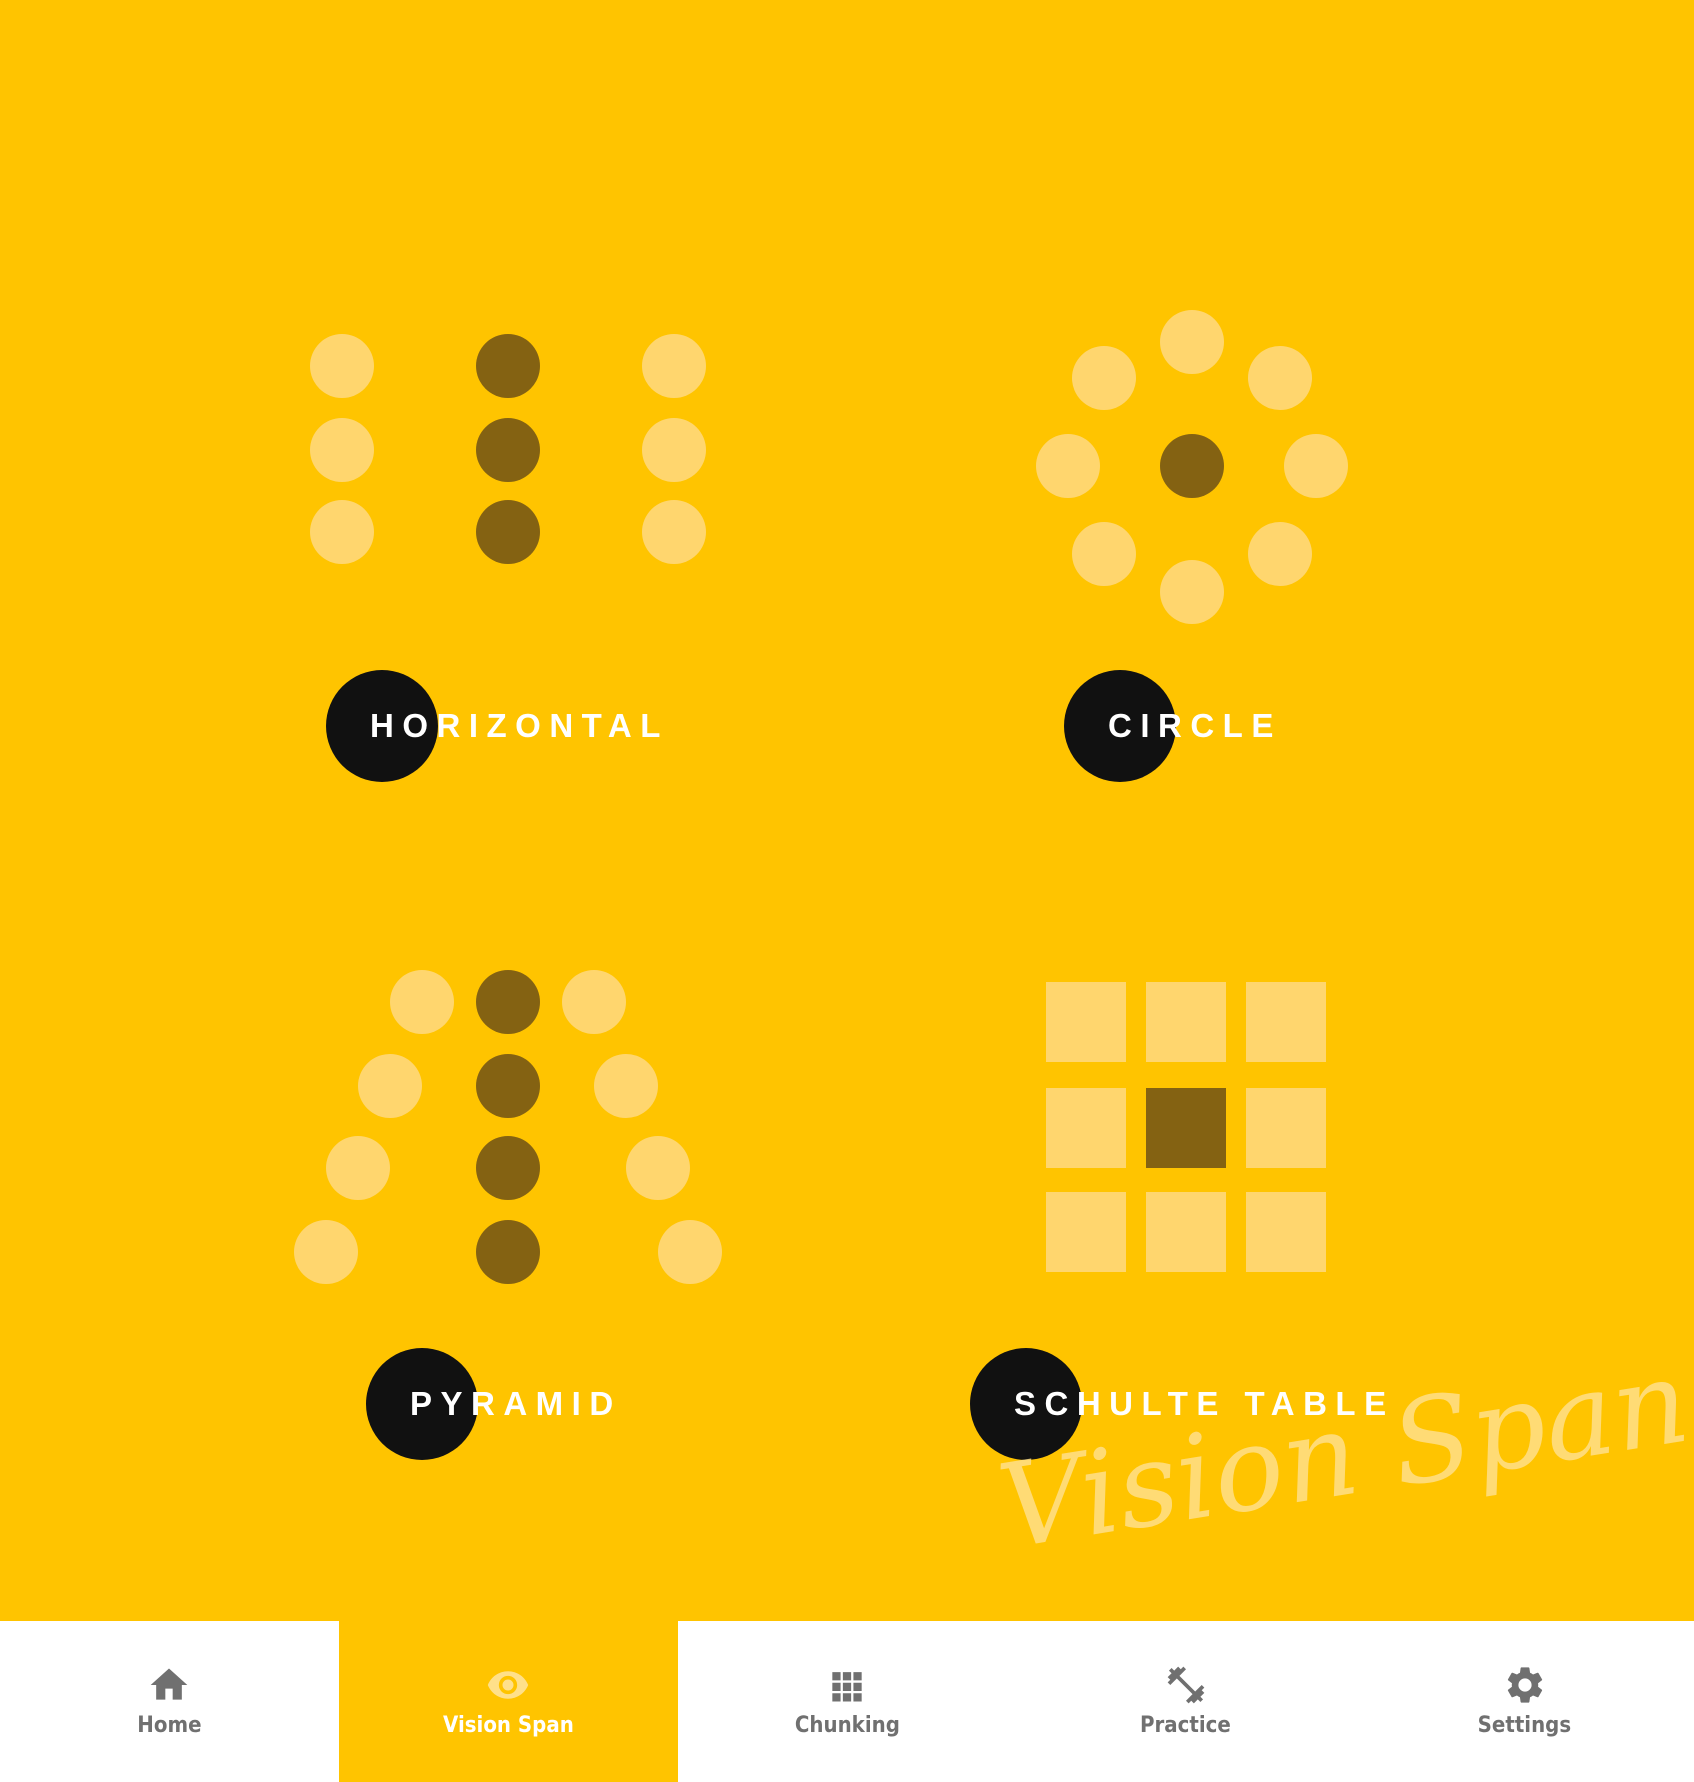 This screenshot has width=1694, height=1782. I want to click on grid-icon, so click(847, 1687).